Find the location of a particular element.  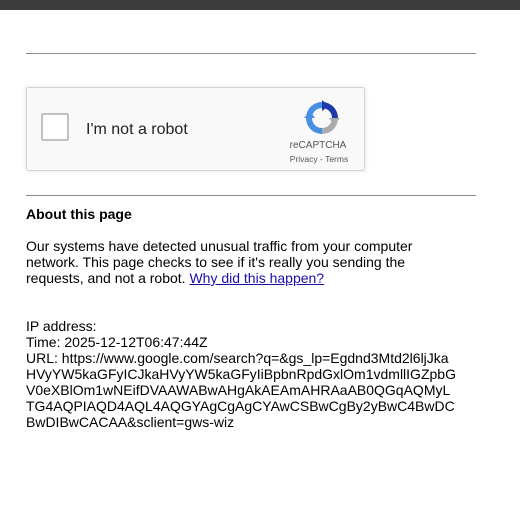

top-divider is located at coordinates (251, 53).